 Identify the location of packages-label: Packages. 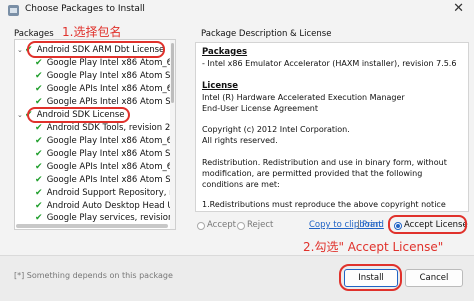
(34, 34).